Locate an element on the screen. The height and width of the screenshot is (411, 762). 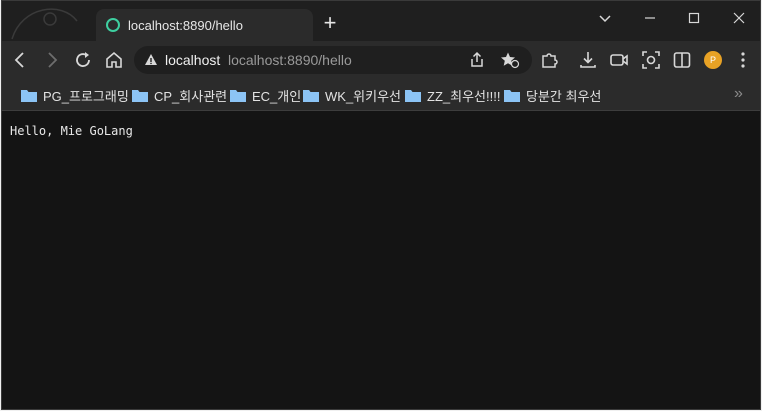
bookmark-folder: WK_위키우선 is located at coordinates (352, 95).